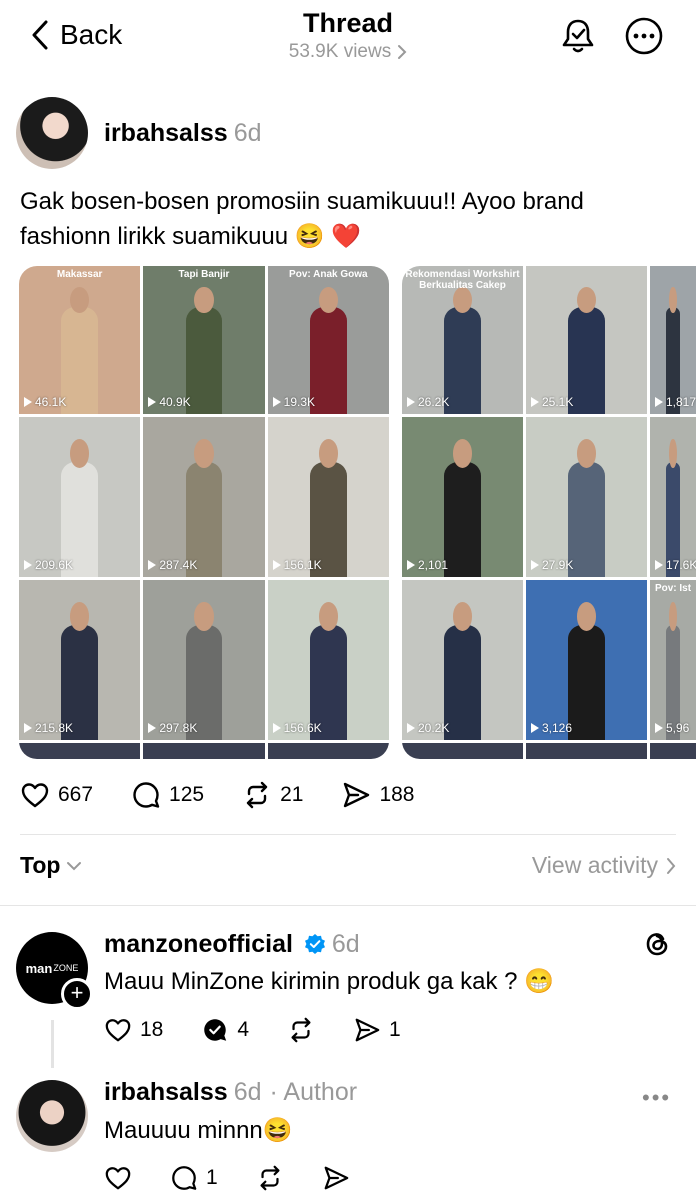 The image size is (696, 1200). What do you see at coordinates (657, 944) in the screenshot?
I see `threads-logo-icon` at bounding box center [657, 944].